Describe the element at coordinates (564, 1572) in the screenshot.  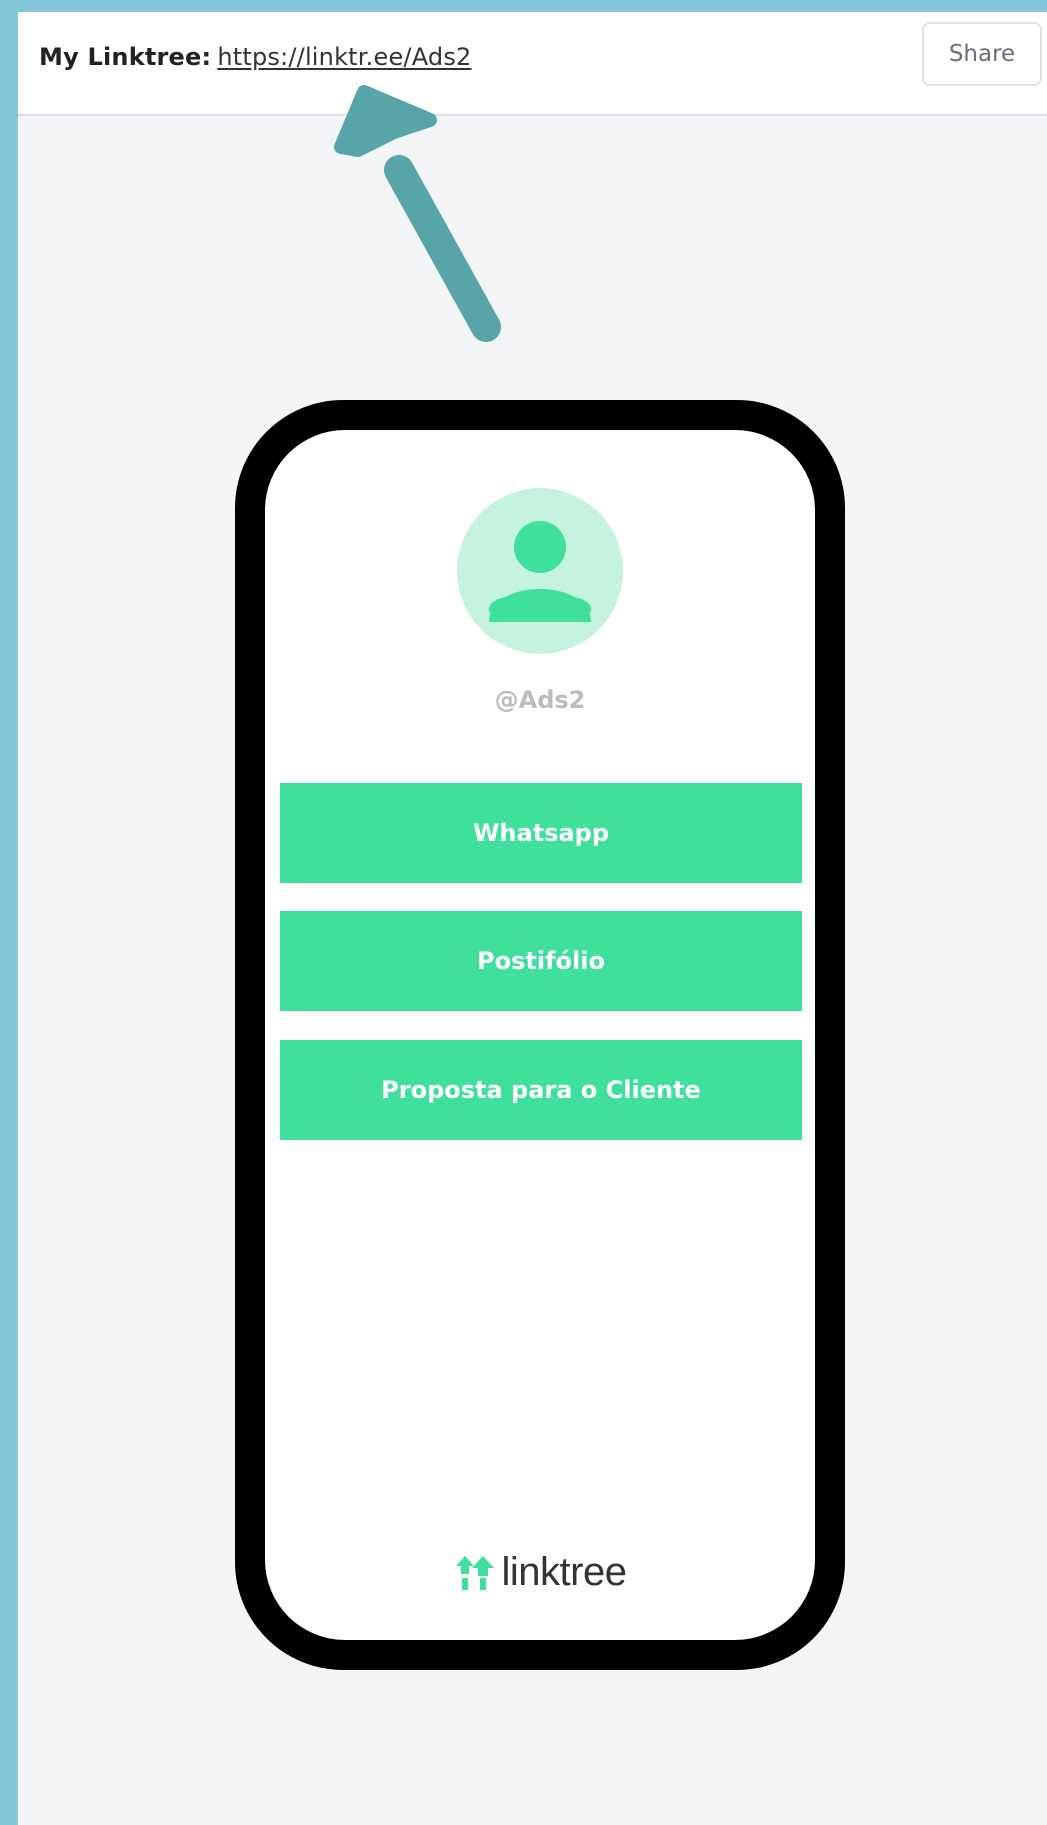
I see `linktree-wordmark: linktree` at that location.